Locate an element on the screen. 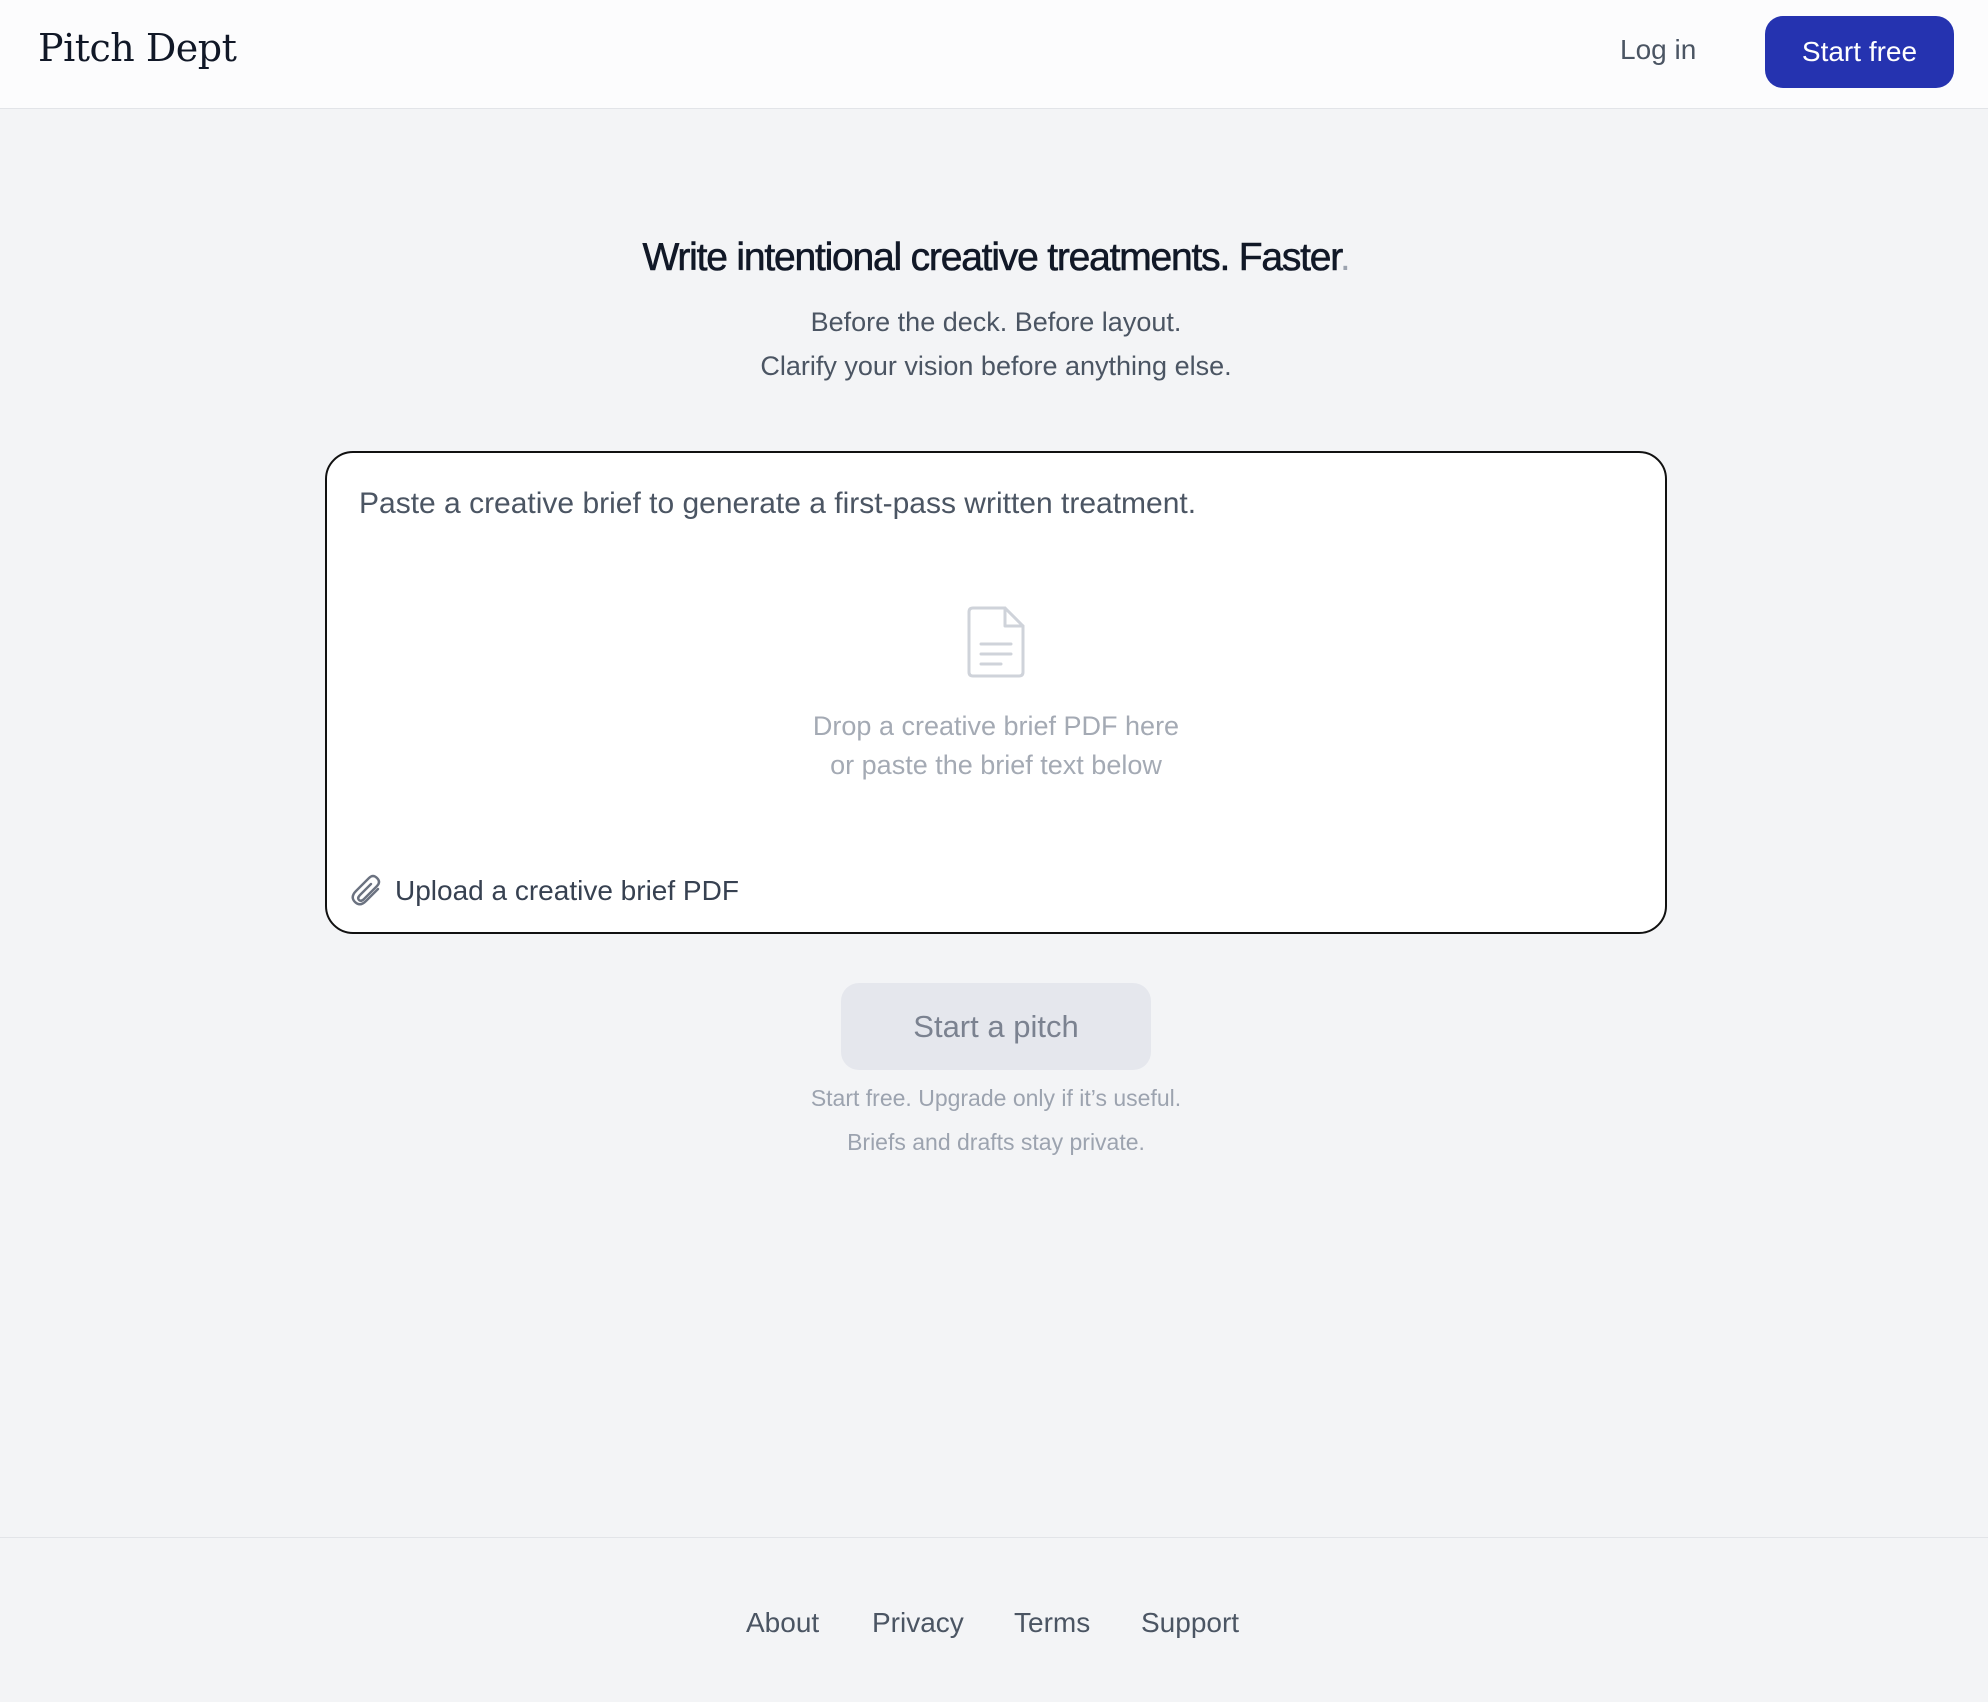 The height and width of the screenshot is (1702, 1988). cta-note-line2: Briefs and drafts stay private. is located at coordinates (996, 1142).